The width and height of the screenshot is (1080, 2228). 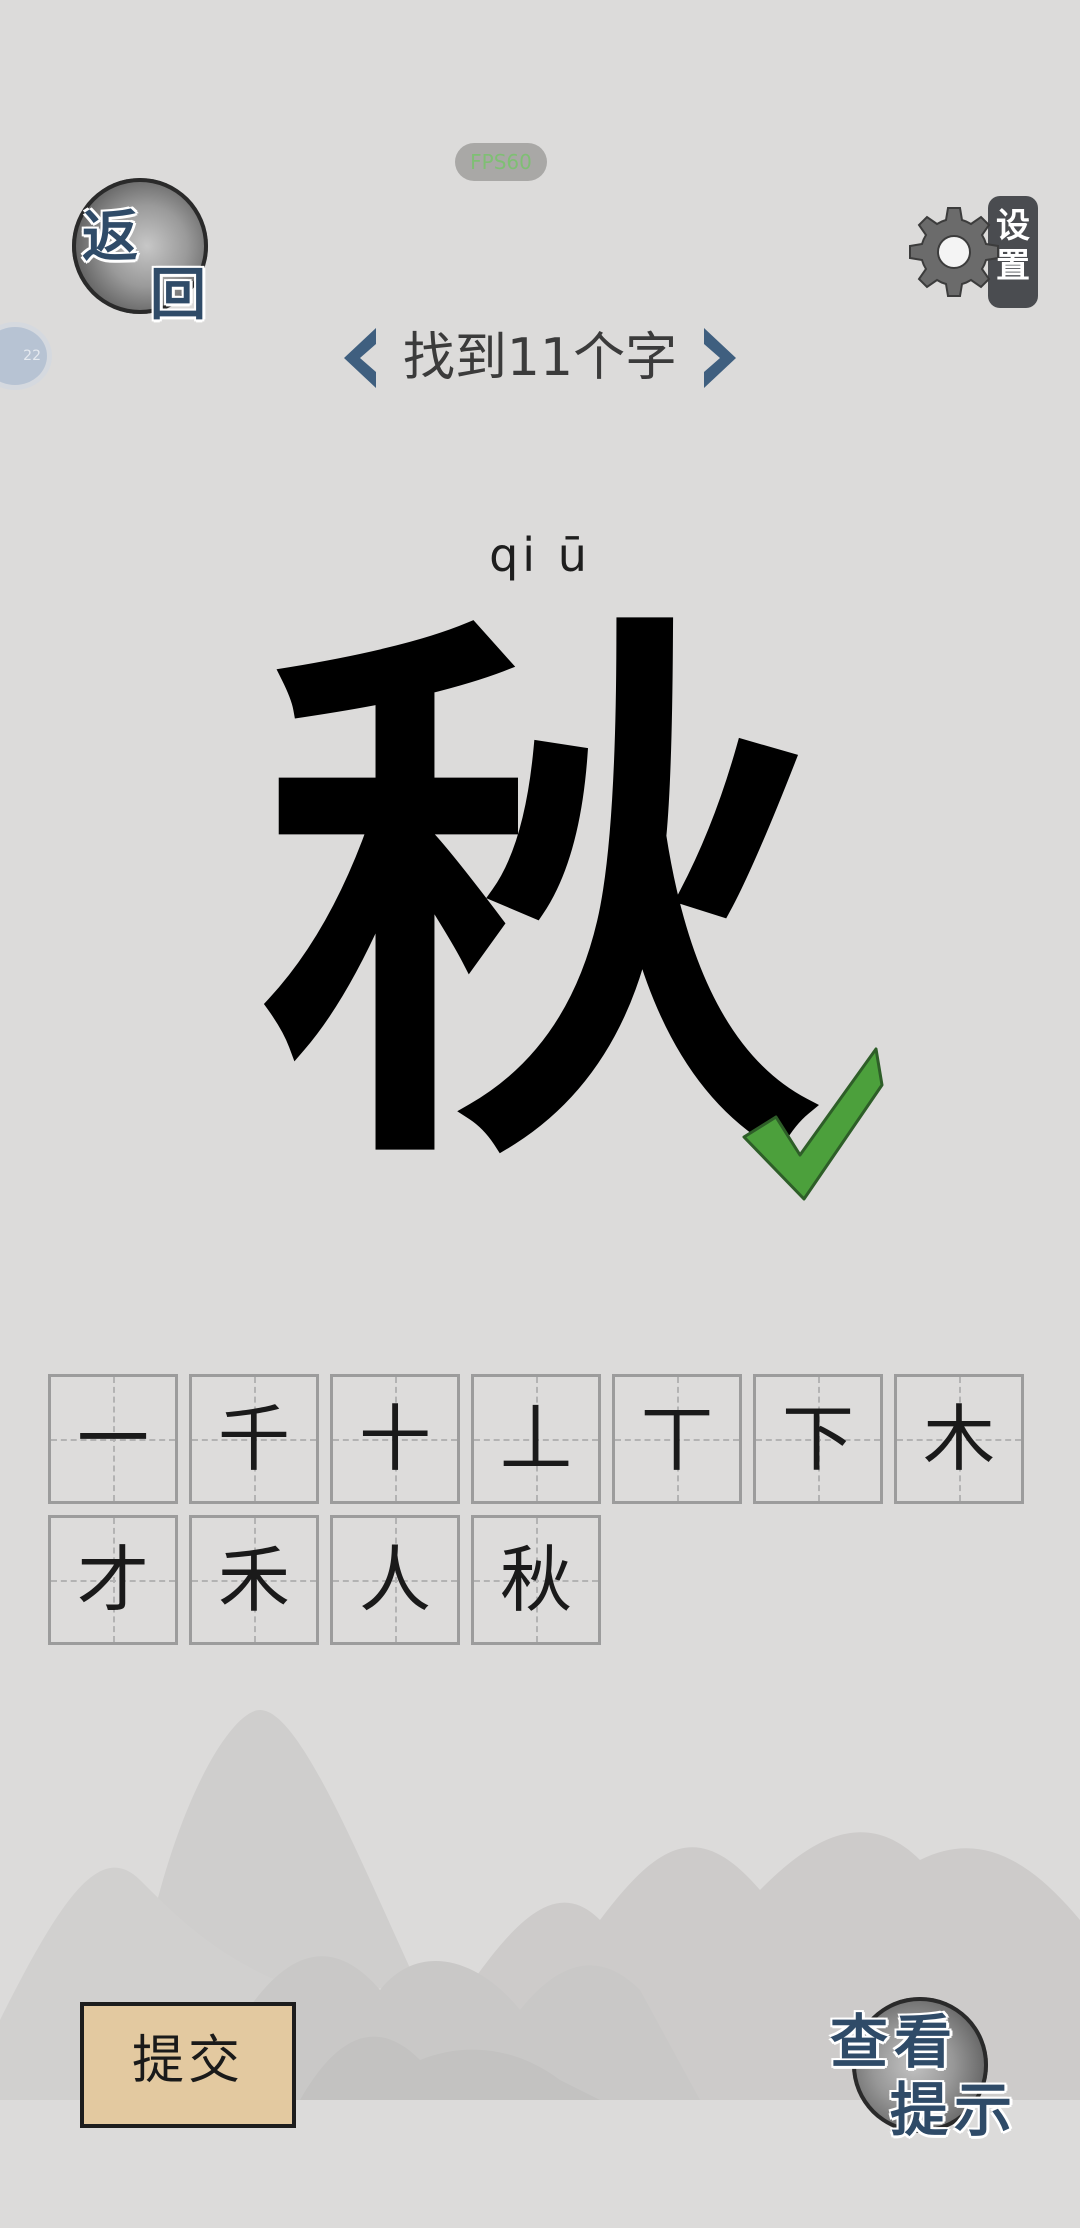 I want to click on found-character: 才, so click(x=112, y=1580).